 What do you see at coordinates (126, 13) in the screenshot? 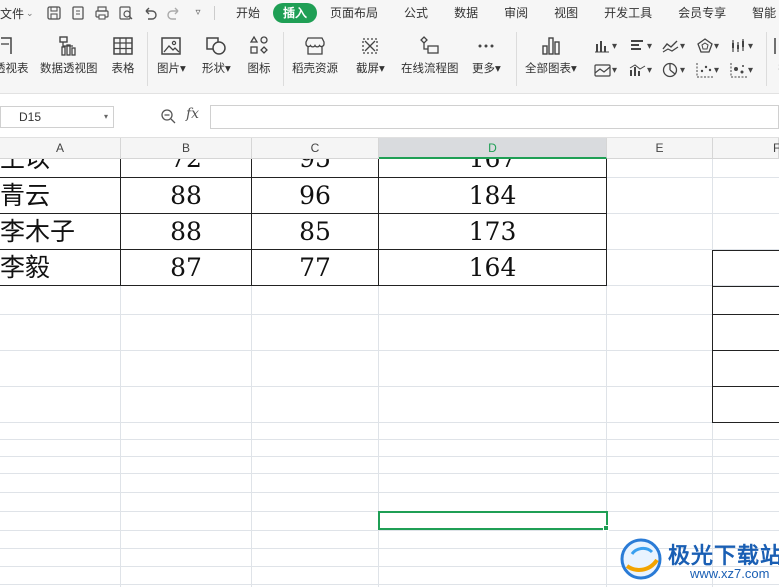
I see `print-preview-icon` at bounding box center [126, 13].